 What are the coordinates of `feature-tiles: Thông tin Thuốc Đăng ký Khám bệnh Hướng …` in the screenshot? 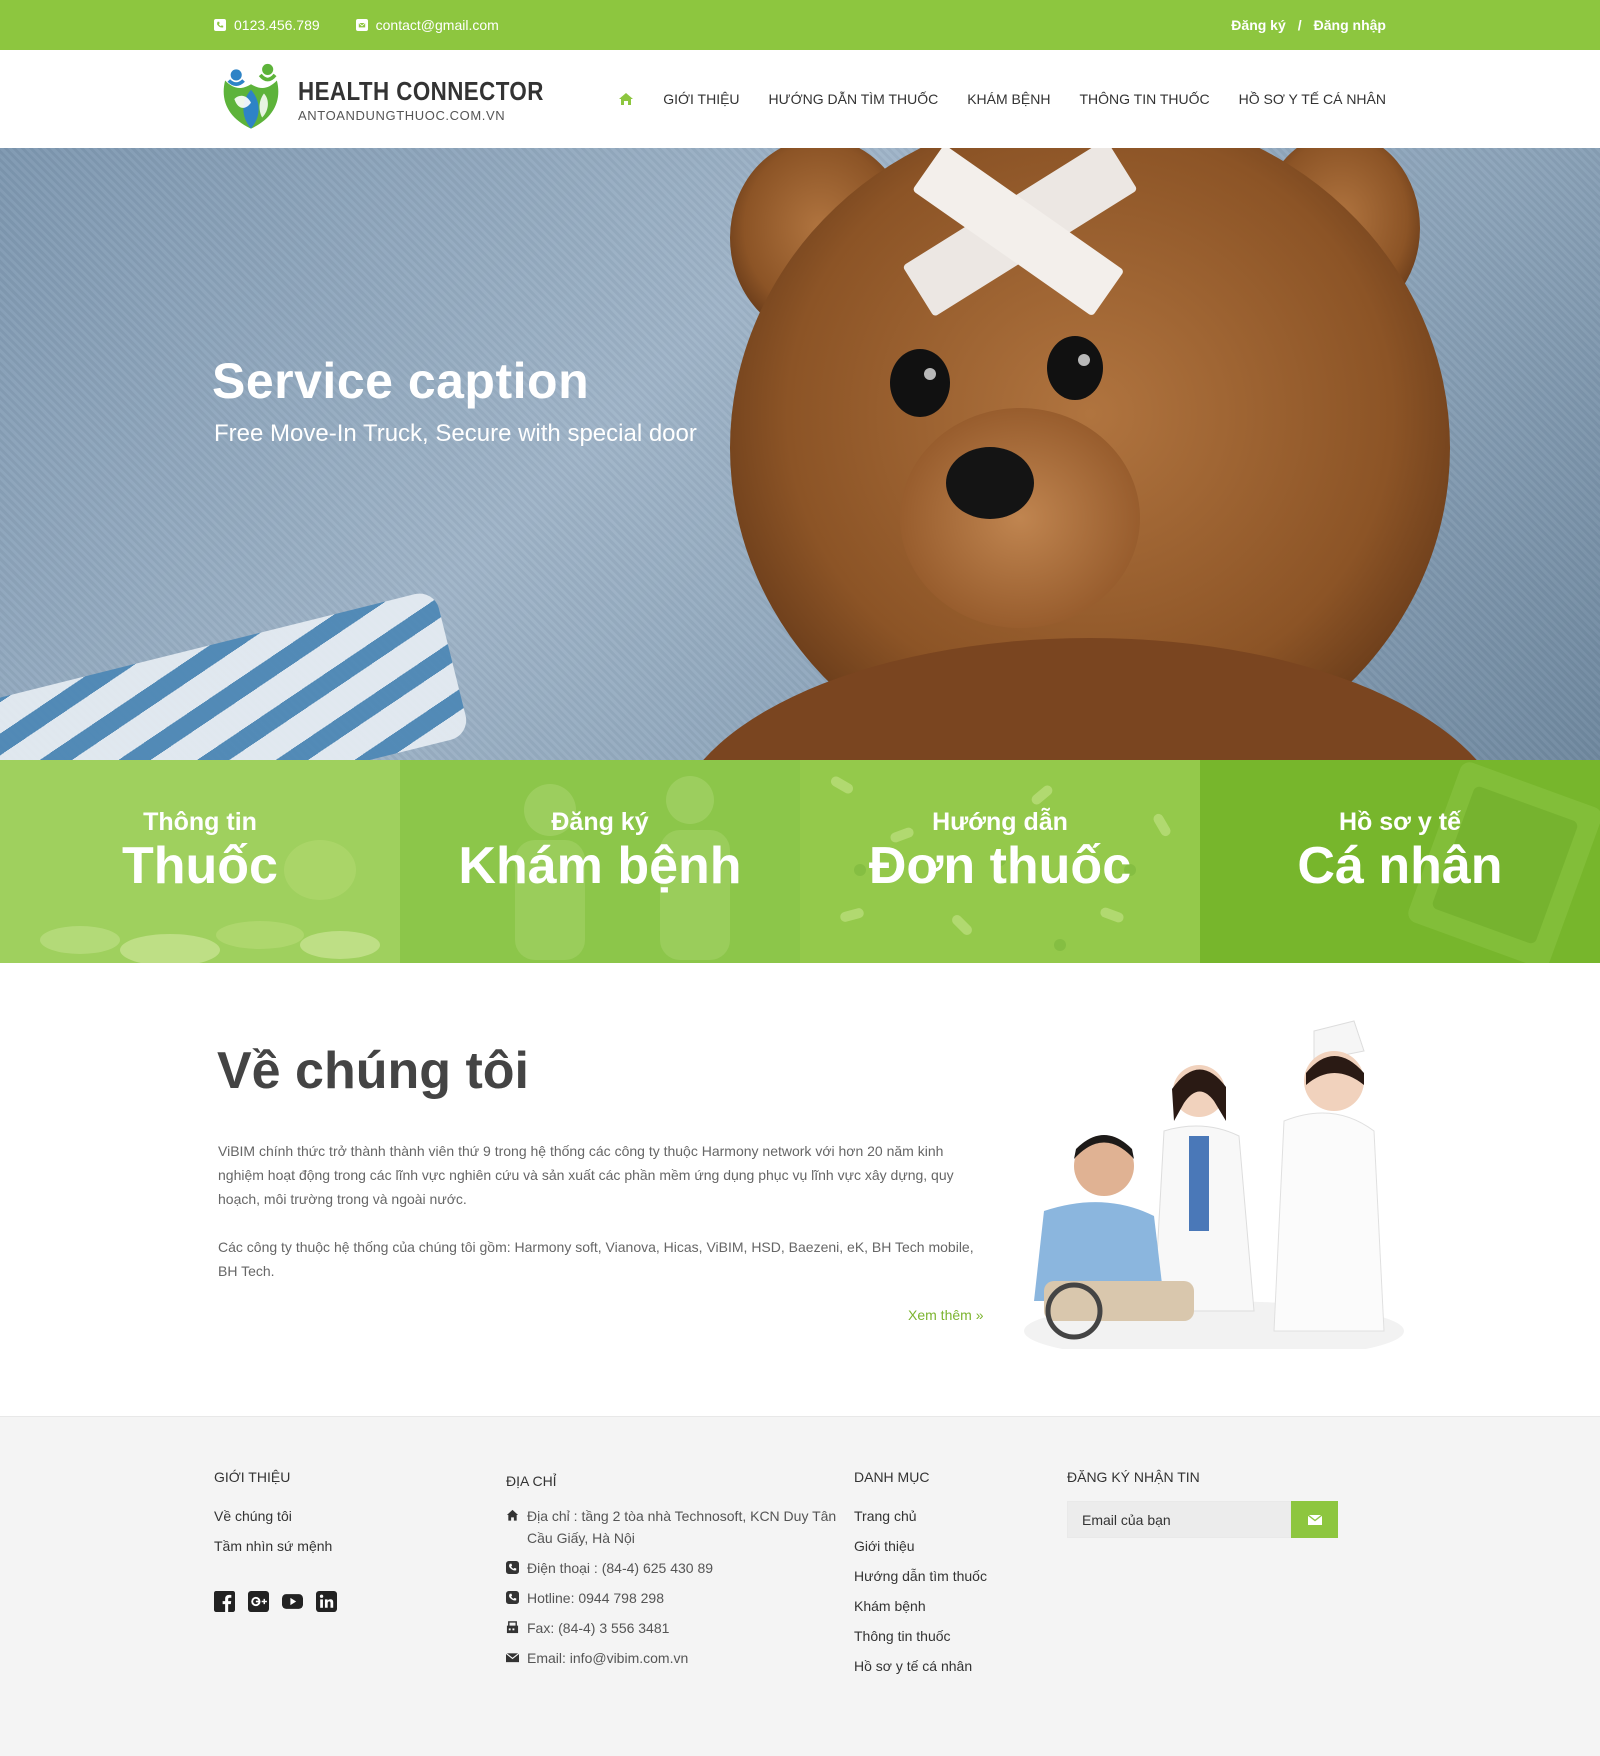 It's located at (800, 861).